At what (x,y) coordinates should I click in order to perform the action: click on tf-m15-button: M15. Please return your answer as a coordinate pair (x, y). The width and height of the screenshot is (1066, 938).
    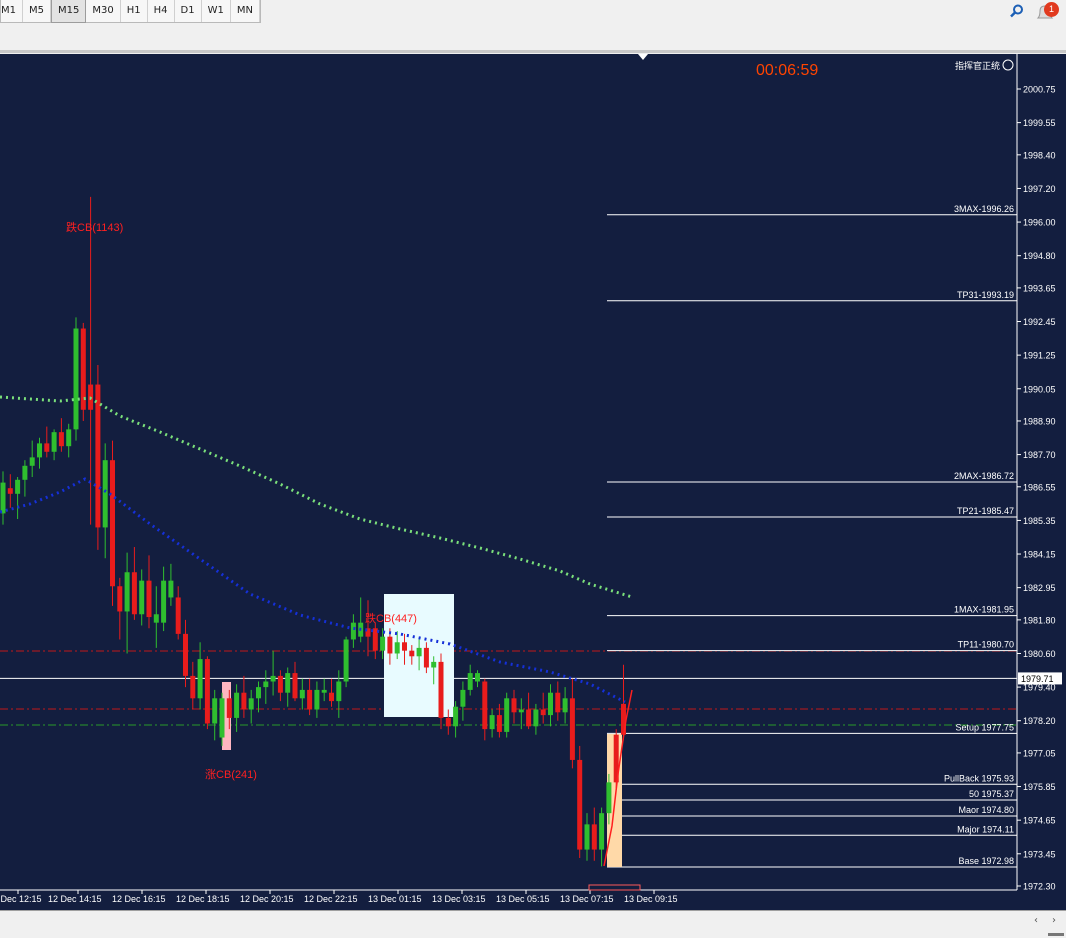
    Looking at the image, I should click on (69, 11).